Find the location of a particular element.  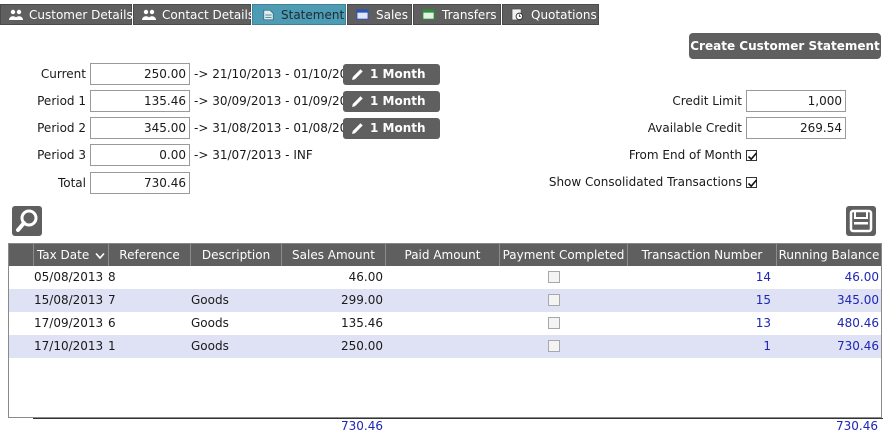

from-end-of-month-checkbox is located at coordinates (752, 155).